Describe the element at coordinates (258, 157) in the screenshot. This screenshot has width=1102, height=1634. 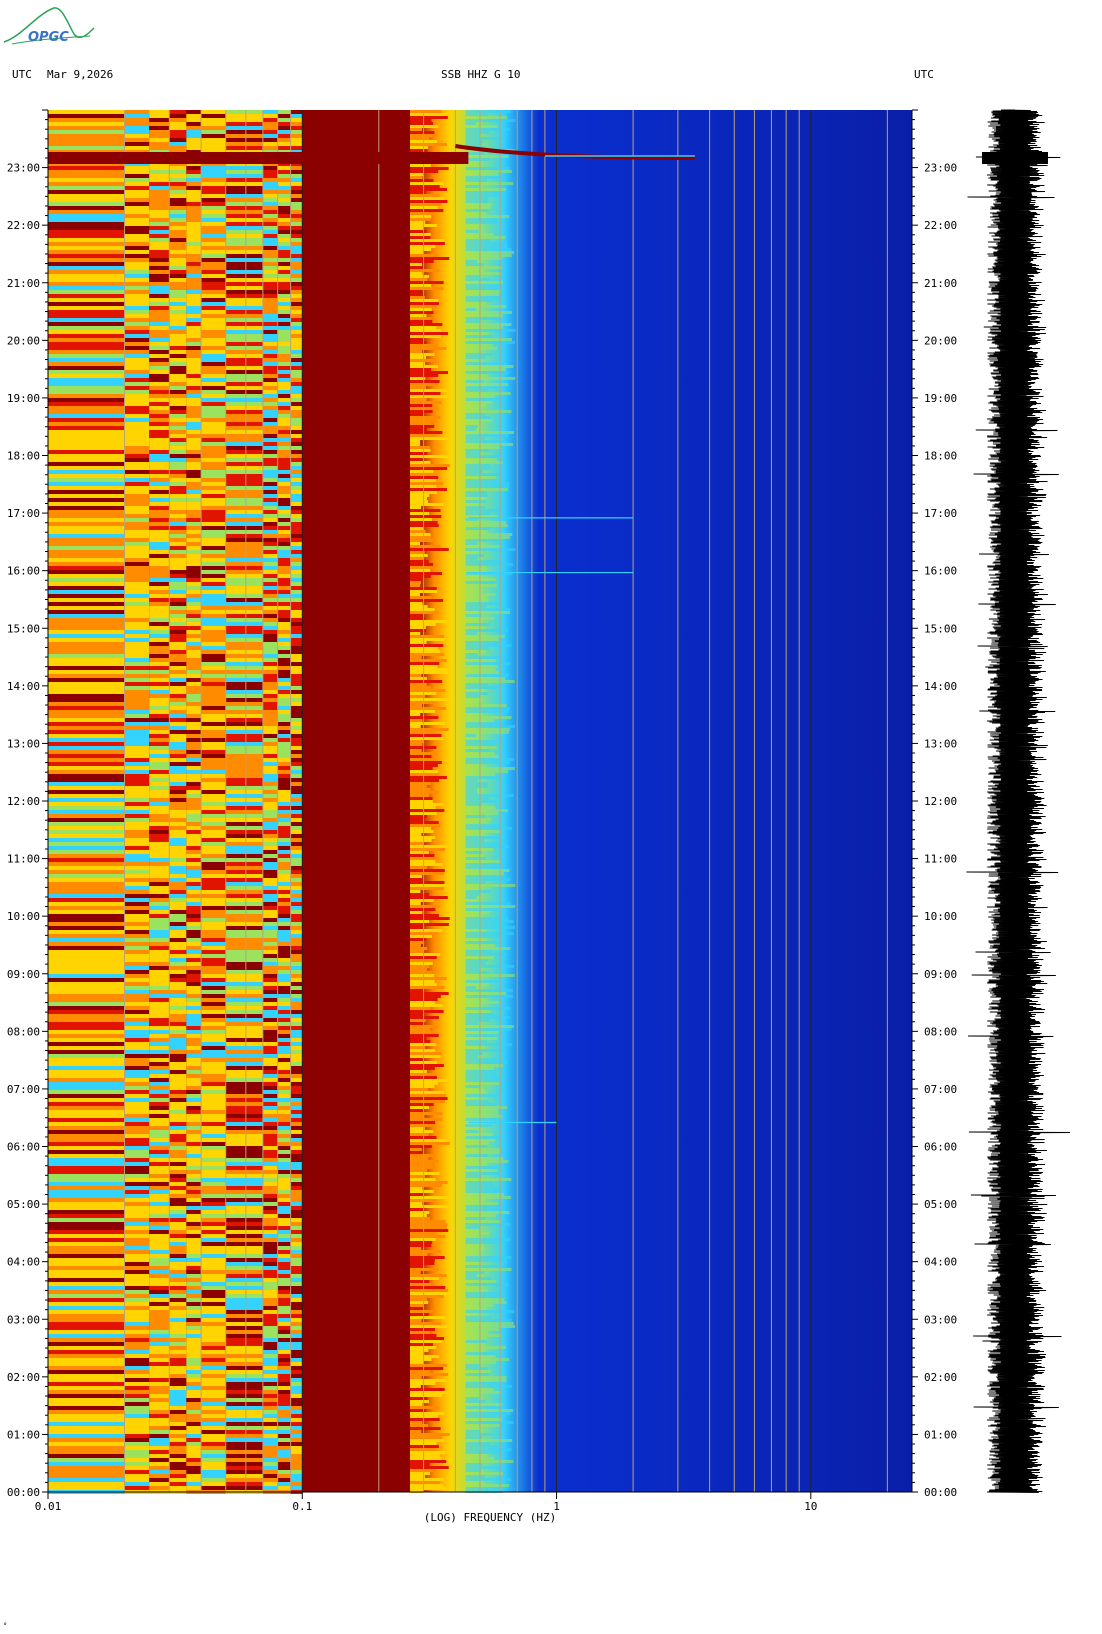
I see `event-band` at that location.